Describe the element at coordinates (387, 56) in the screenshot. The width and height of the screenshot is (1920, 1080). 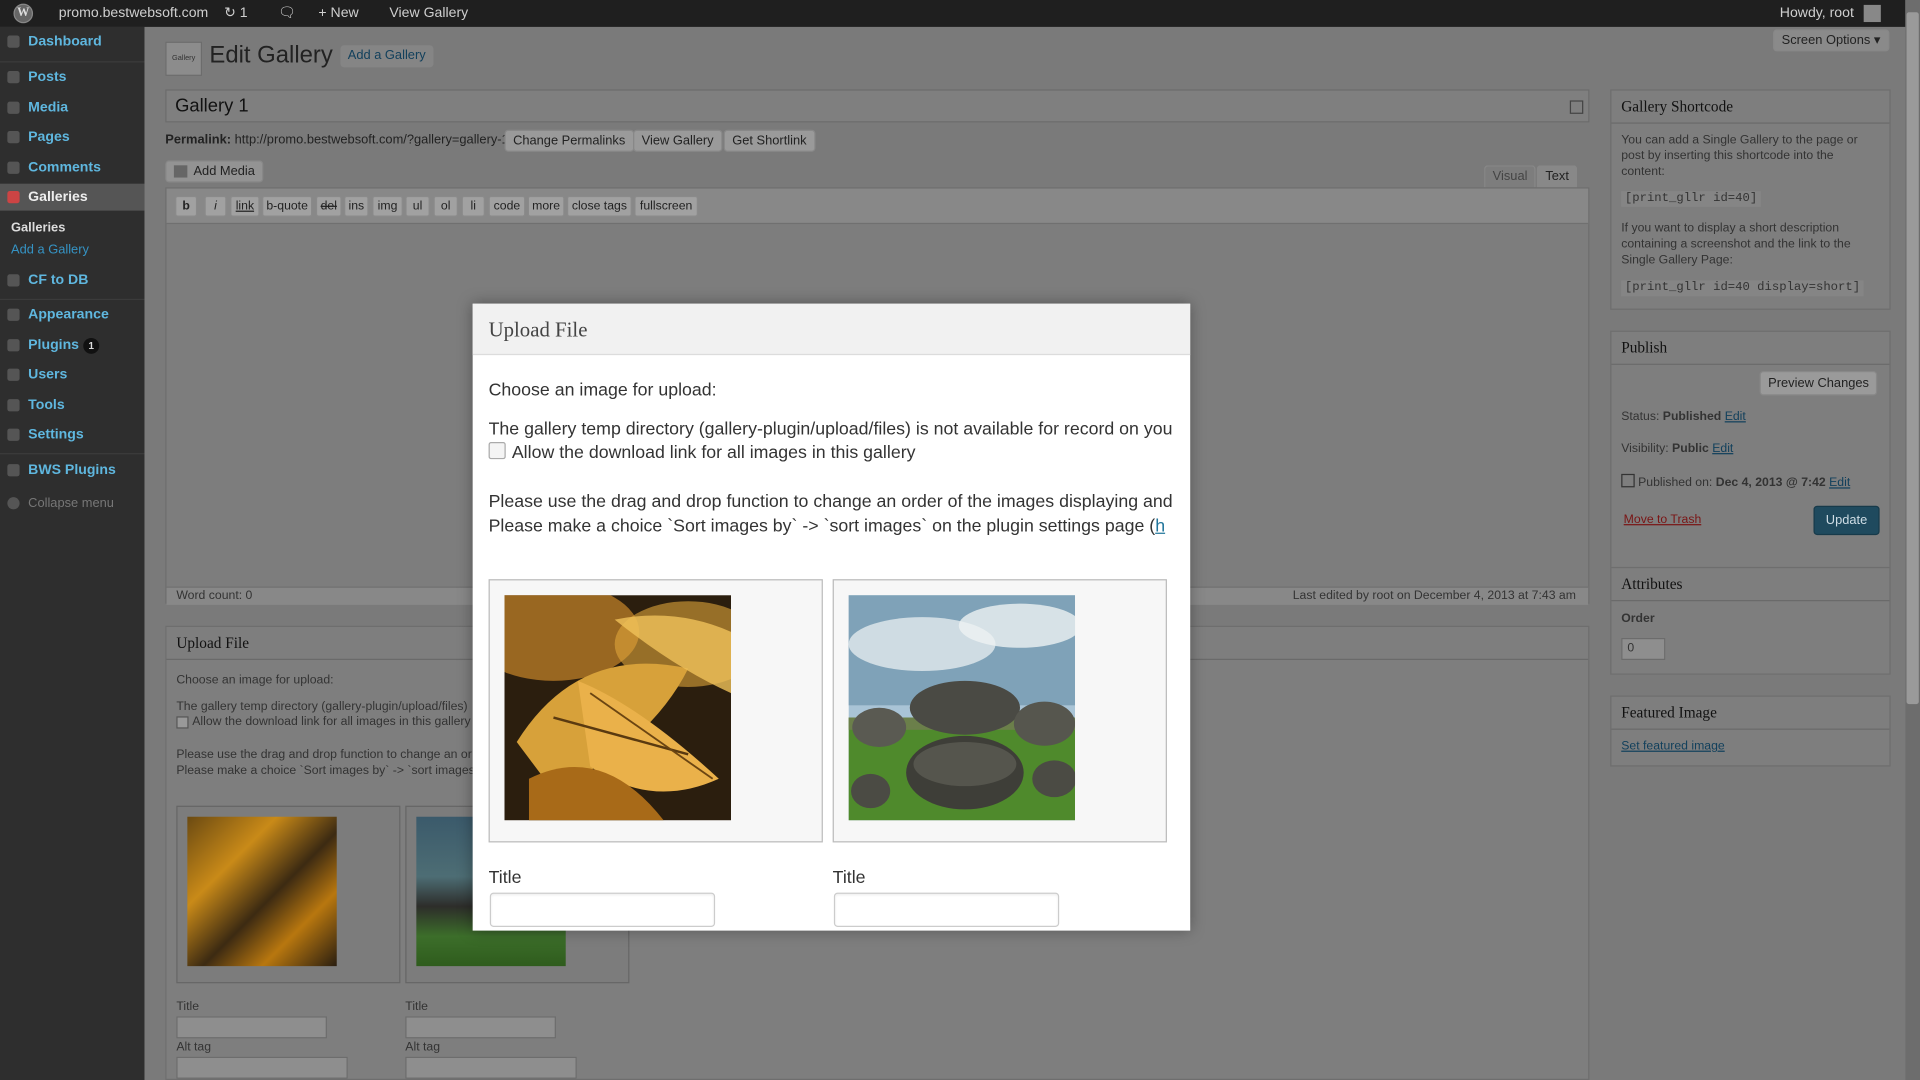
I see `add-gallery-button: Add a Gallery` at that location.